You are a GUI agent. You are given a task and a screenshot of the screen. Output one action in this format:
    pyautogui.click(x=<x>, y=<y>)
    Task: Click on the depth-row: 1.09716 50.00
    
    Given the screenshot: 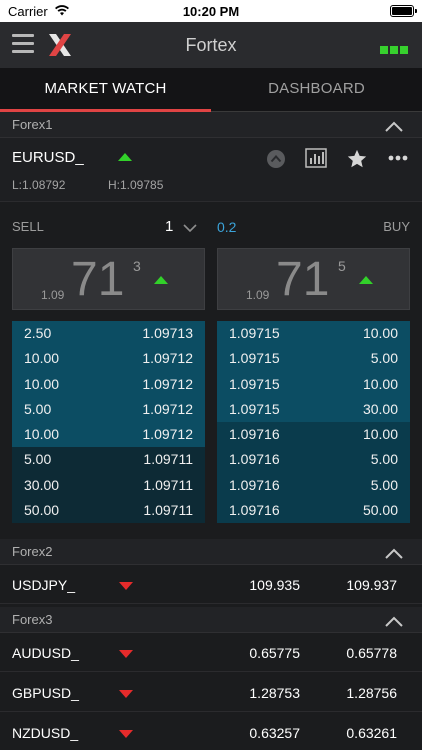 What is the action you would take?
    pyautogui.click(x=313, y=511)
    